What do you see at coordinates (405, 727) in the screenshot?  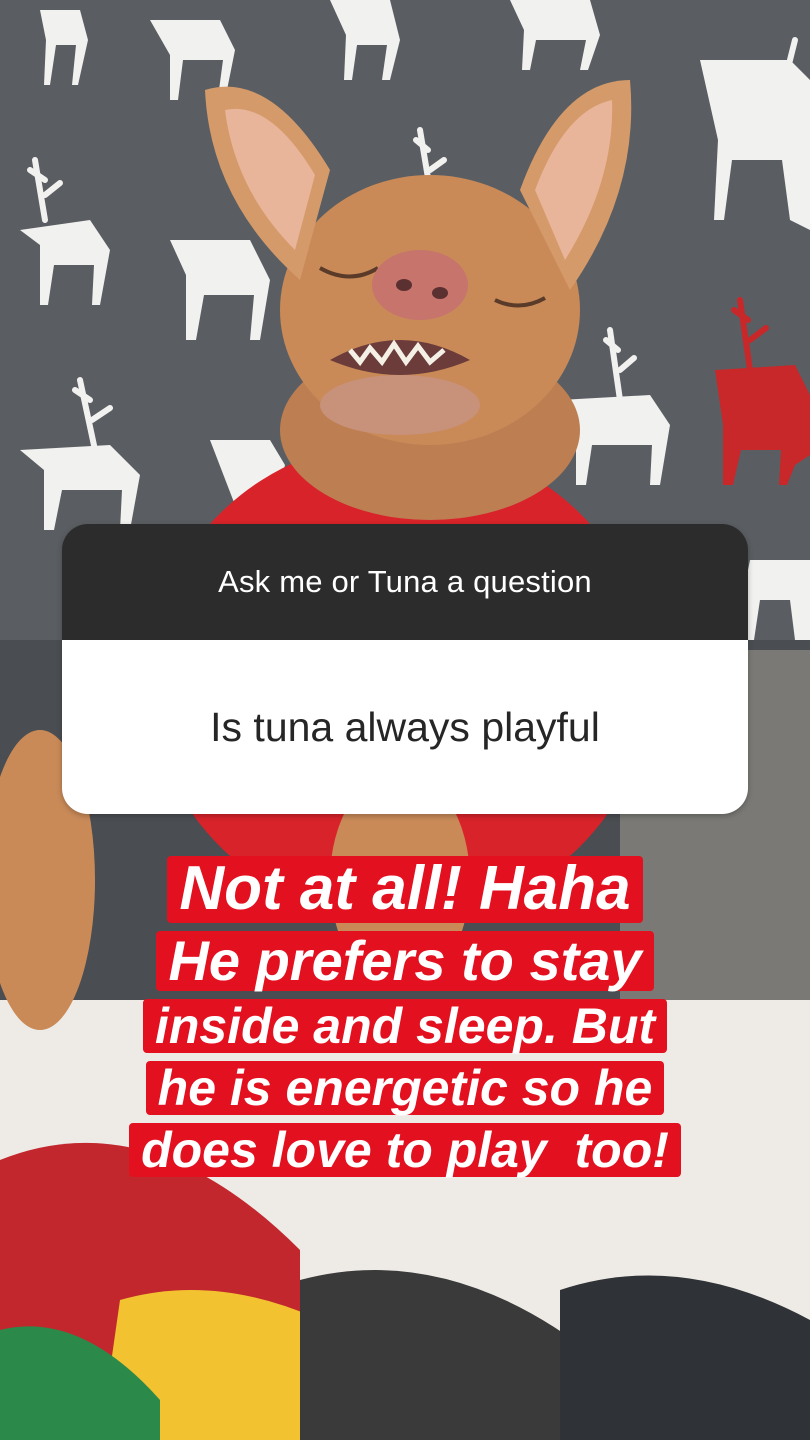 I see `question-text: Is tuna always playful` at bounding box center [405, 727].